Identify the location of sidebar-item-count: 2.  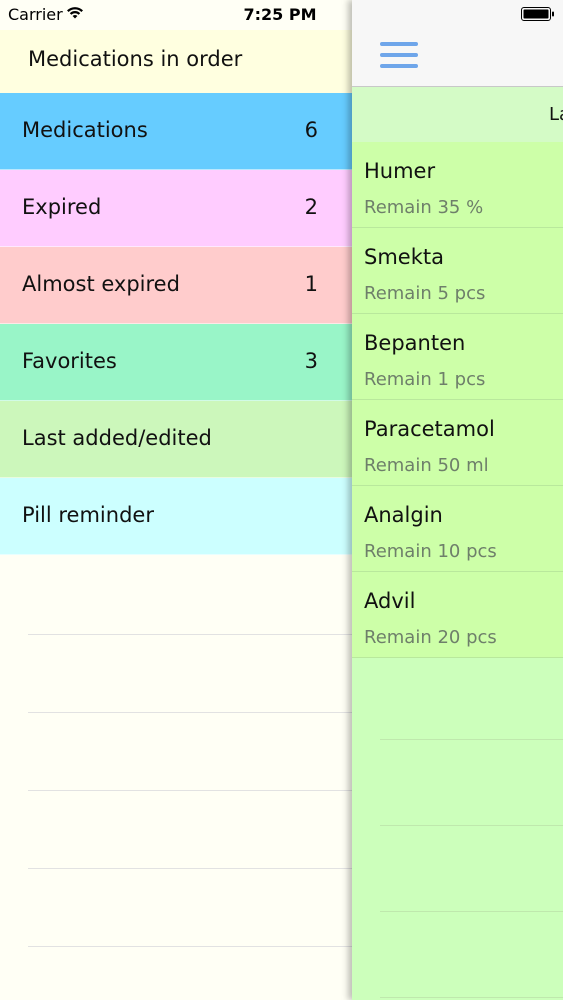
(311, 207).